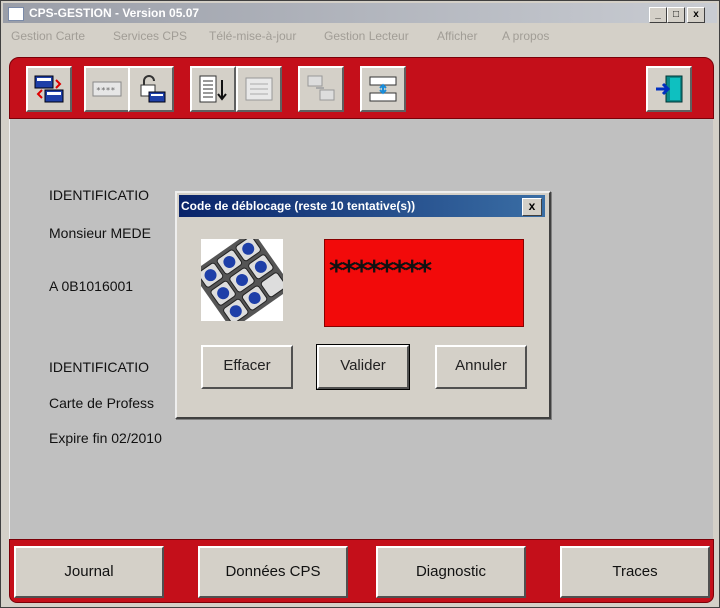 The image size is (720, 608). What do you see at coordinates (150, 36) in the screenshot?
I see `menu-services-cps: Services CPS` at bounding box center [150, 36].